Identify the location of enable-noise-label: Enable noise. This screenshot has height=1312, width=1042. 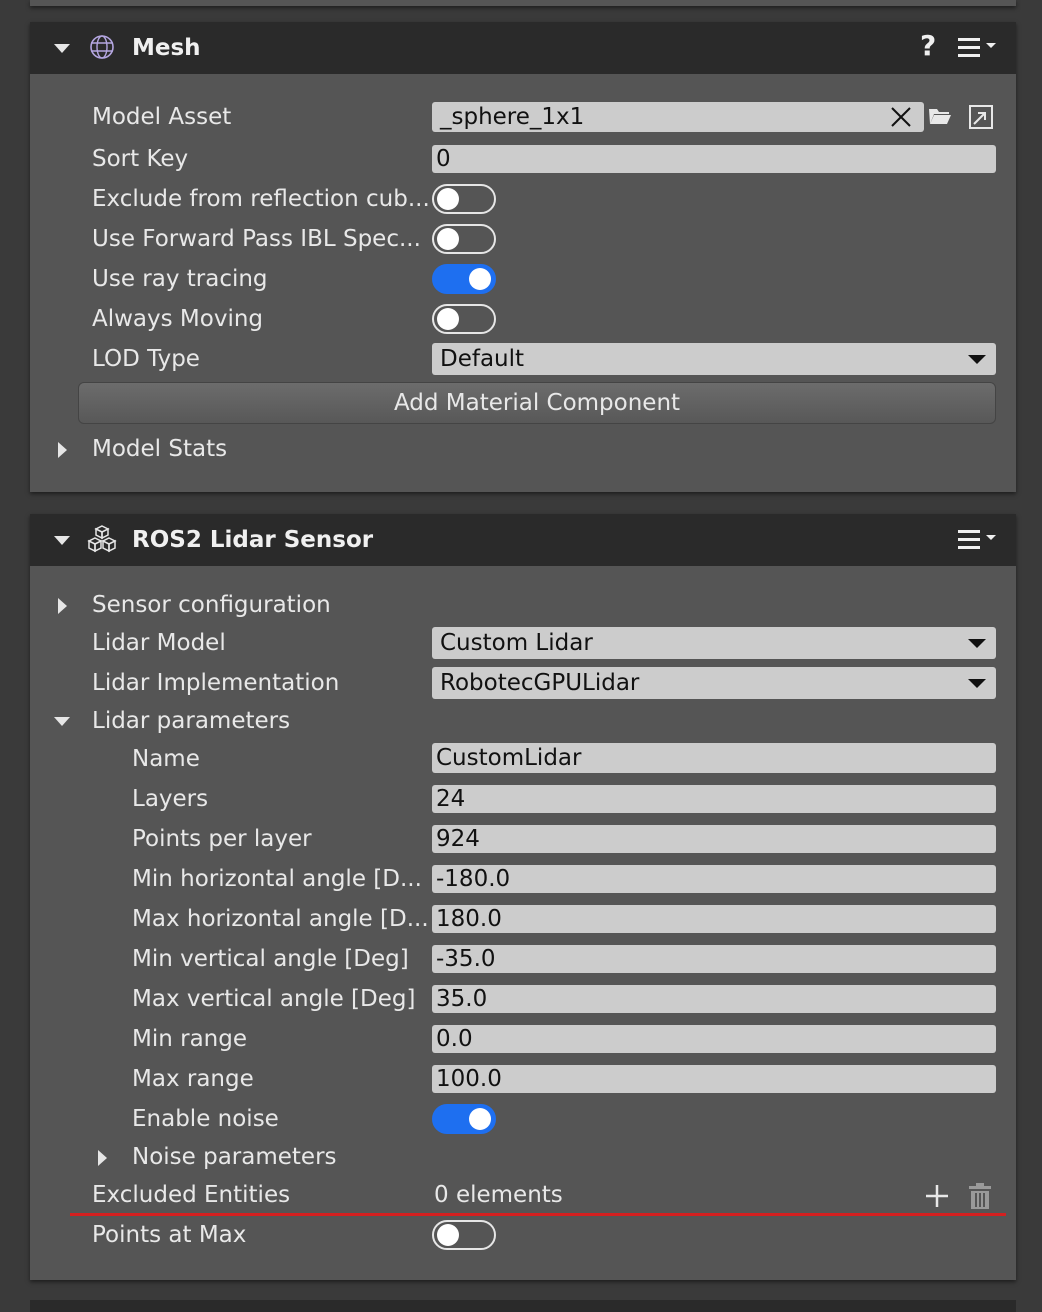
(205, 1119).